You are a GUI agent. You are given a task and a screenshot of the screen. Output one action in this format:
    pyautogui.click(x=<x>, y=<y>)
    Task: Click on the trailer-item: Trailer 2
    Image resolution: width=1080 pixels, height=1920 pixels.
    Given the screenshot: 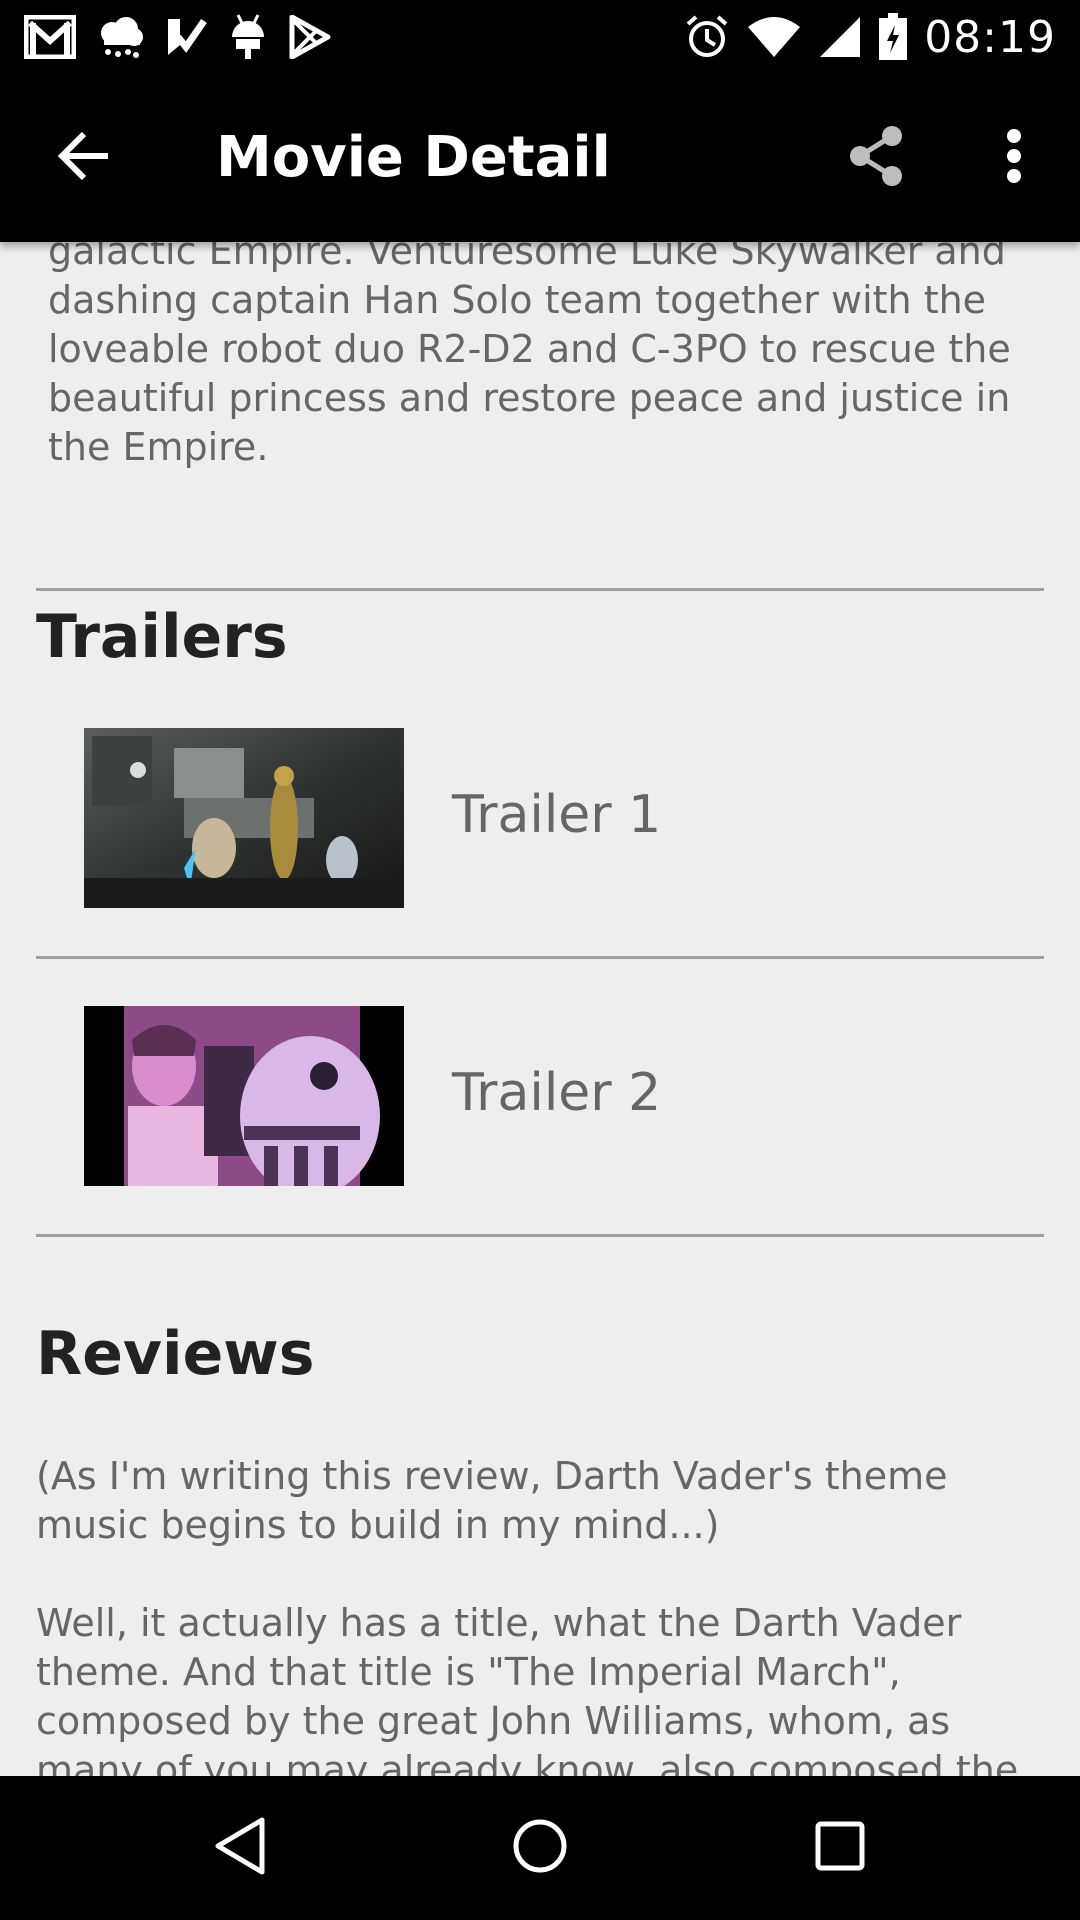 What is the action you would take?
    pyautogui.click(x=540, y=1099)
    